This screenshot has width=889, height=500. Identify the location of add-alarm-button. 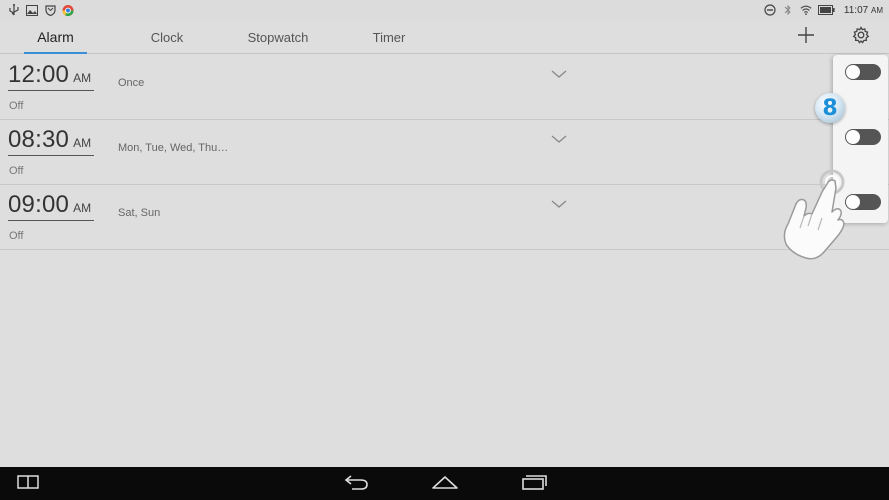
(806, 37).